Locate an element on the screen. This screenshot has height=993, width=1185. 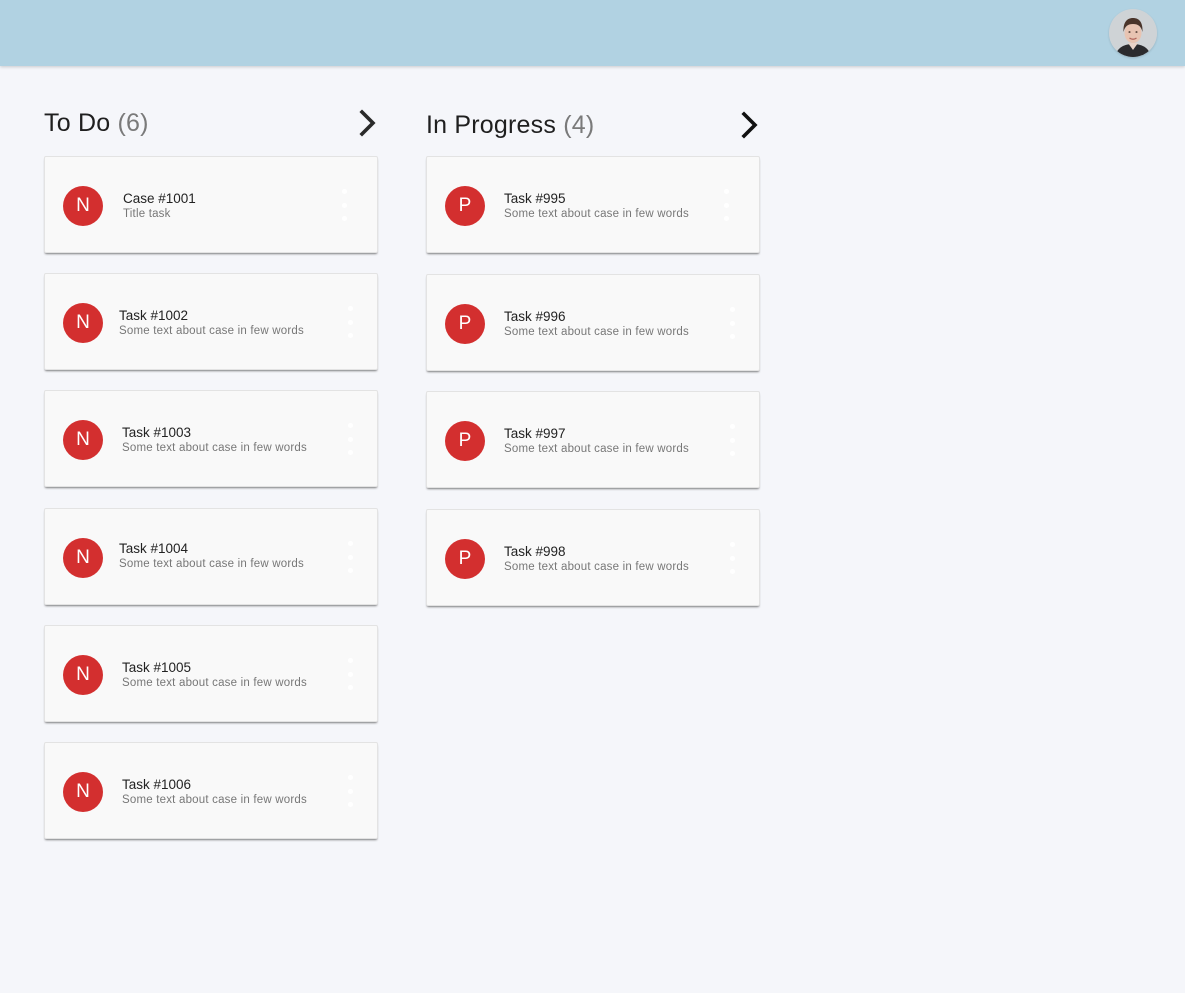
user-avatar is located at coordinates (1133, 33).